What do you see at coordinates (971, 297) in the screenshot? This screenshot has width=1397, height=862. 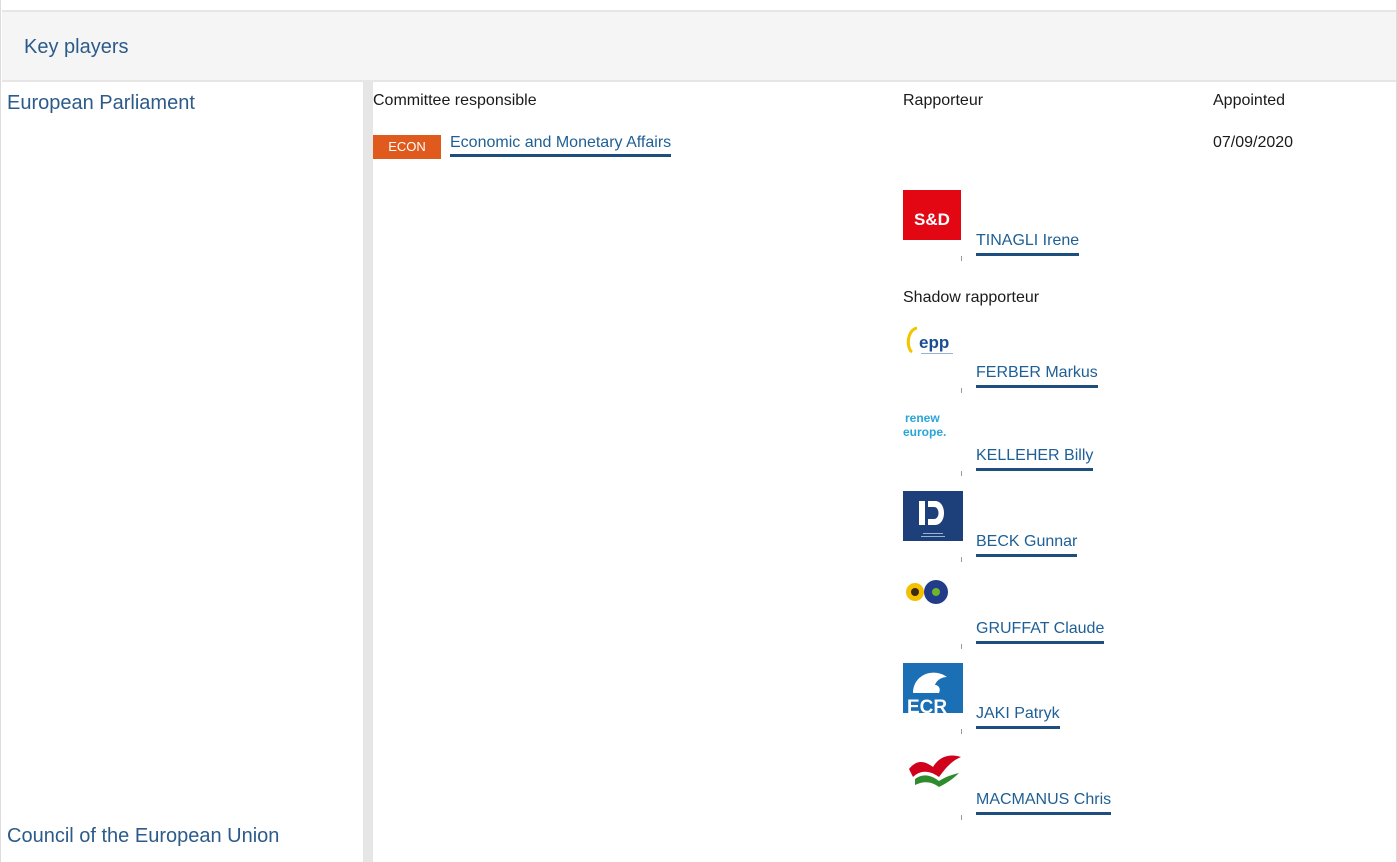 I see `shadow-rapporteur-label: Shadow rapporteur` at bounding box center [971, 297].